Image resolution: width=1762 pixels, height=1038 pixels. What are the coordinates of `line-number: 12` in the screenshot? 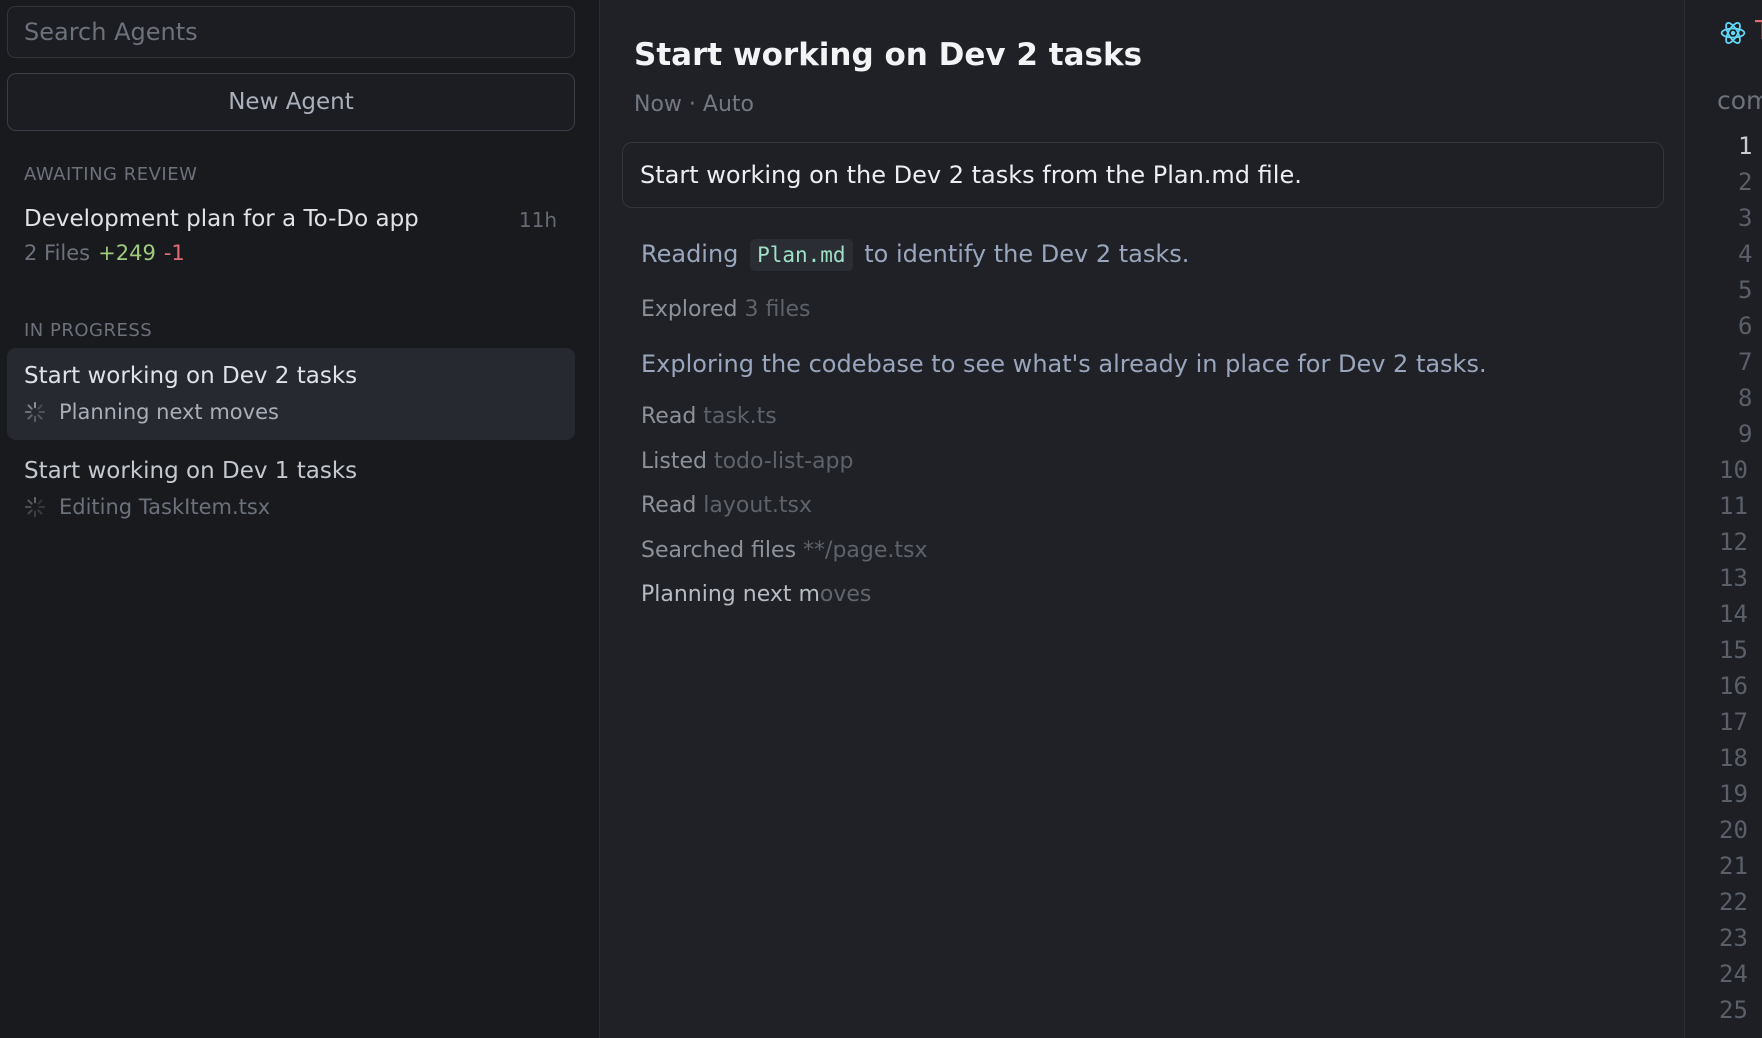 It's located at (1733, 542).